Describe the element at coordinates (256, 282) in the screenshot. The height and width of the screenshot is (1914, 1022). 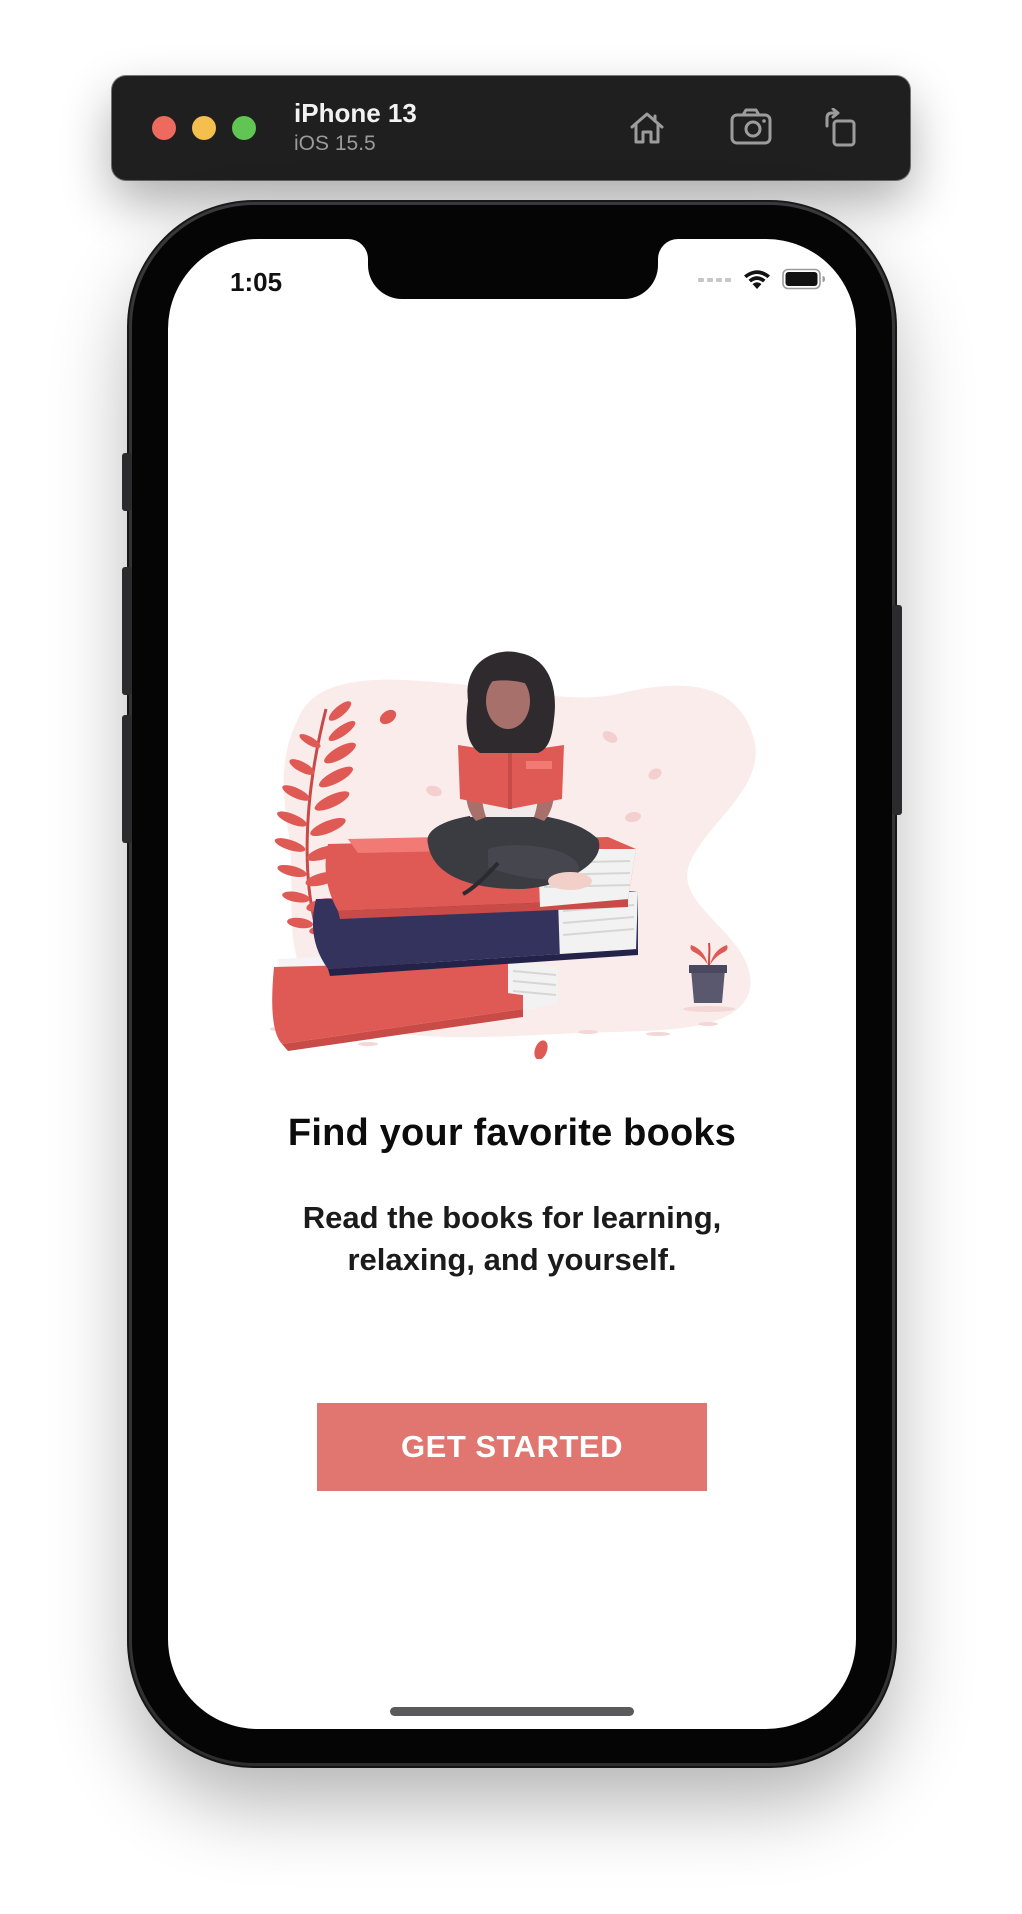
I see `status-time: 1:05` at that location.